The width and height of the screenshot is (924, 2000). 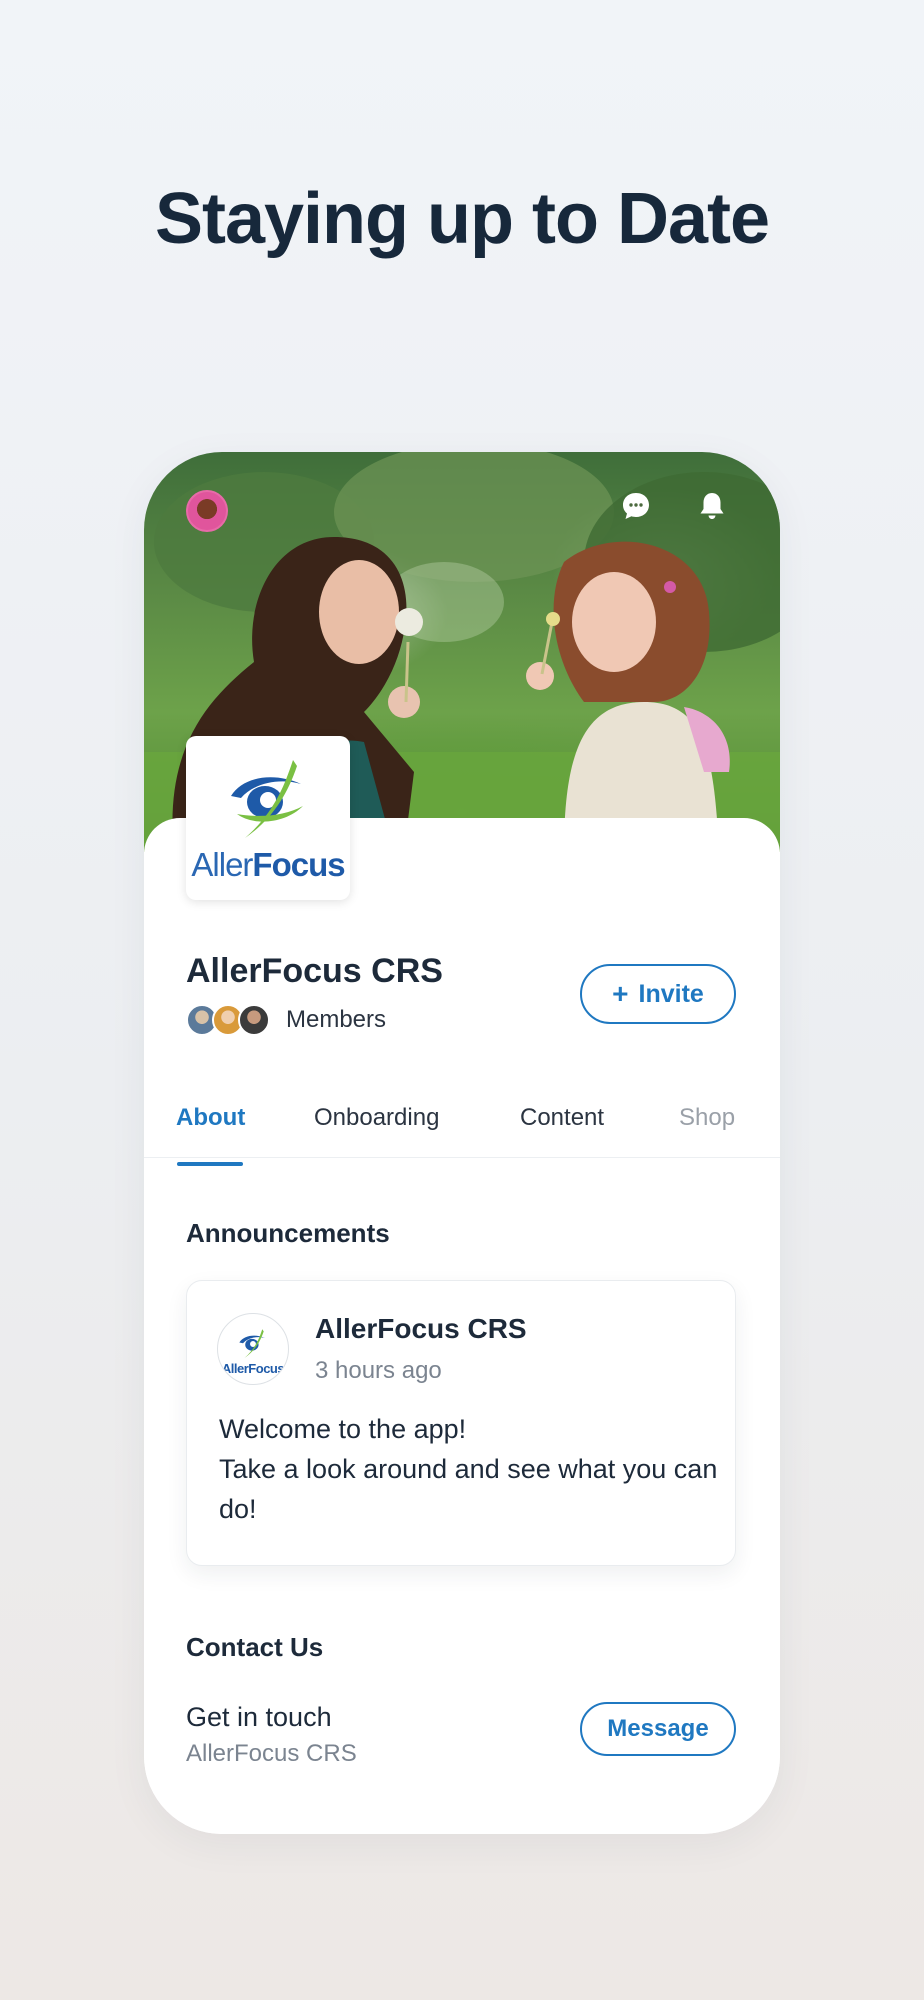 What do you see at coordinates (376, 1118) in the screenshot?
I see `tab-onboarding: Onboarding` at bounding box center [376, 1118].